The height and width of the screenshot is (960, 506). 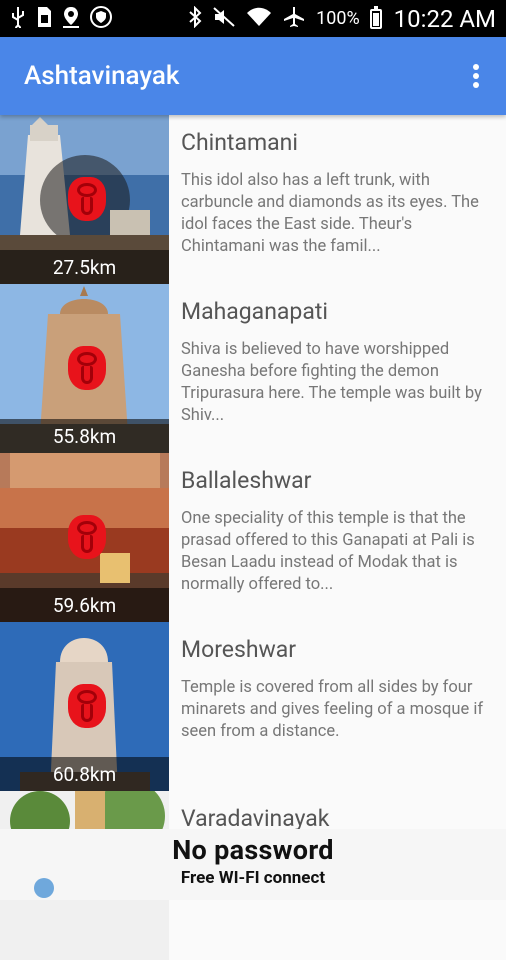 What do you see at coordinates (253, 850) in the screenshot?
I see `ad-headline: No password` at bounding box center [253, 850].